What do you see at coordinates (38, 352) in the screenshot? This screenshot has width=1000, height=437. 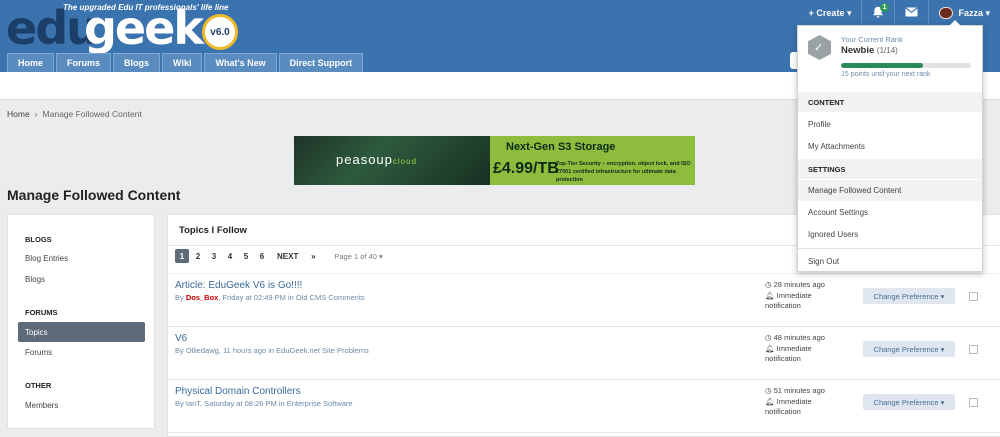 I see `sidebar-item-forums: Forums` at bounding box center [38, 352].